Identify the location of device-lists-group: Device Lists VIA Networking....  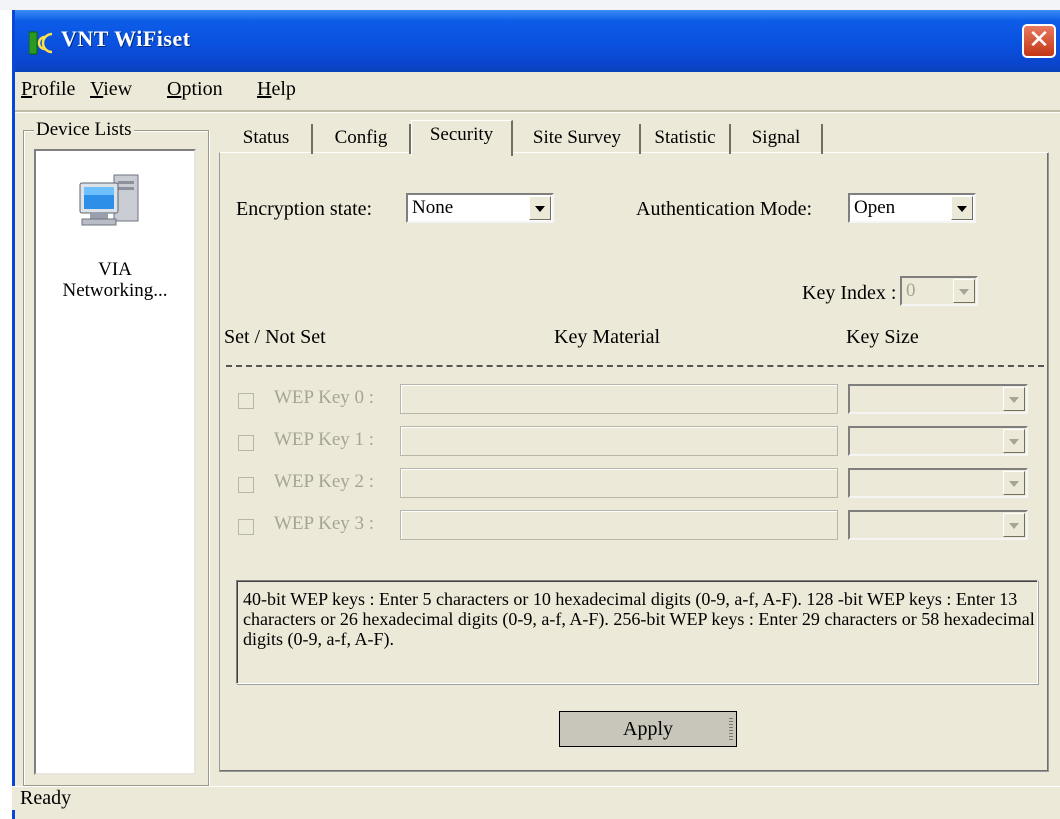
(116, 452).